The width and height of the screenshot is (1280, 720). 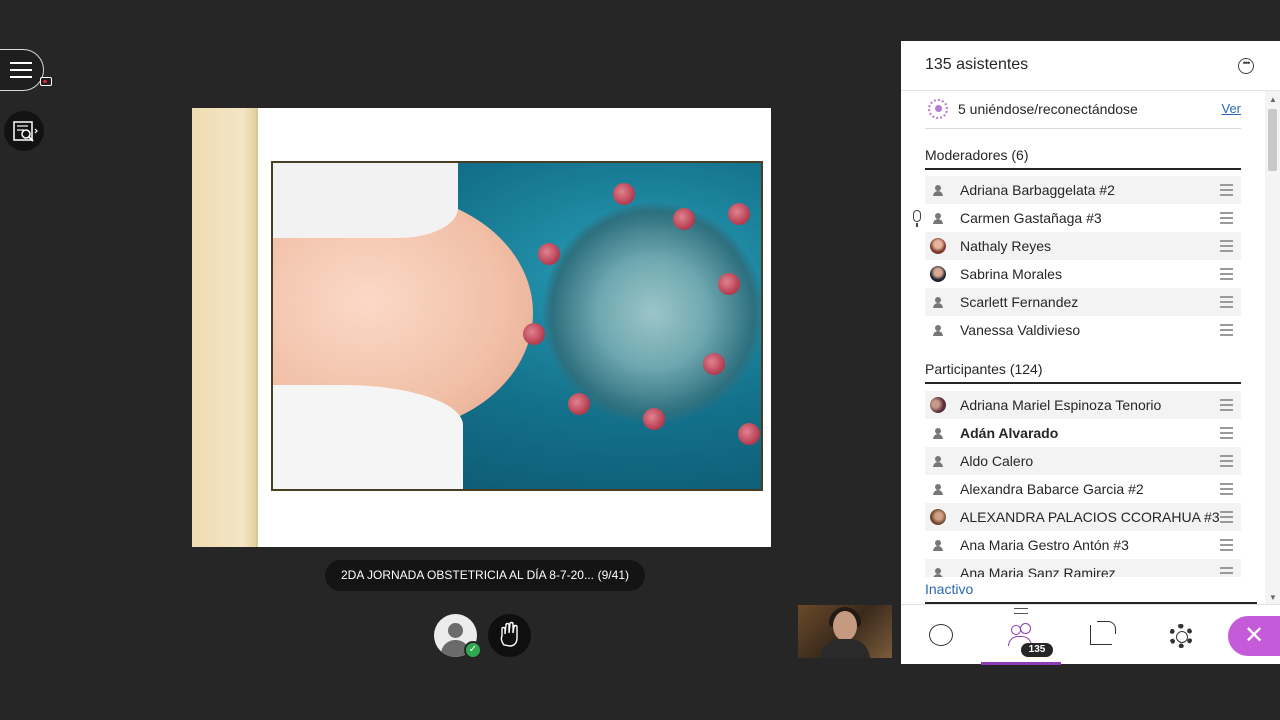 I want to click on settings-tab, so click(x=1181, y=635).